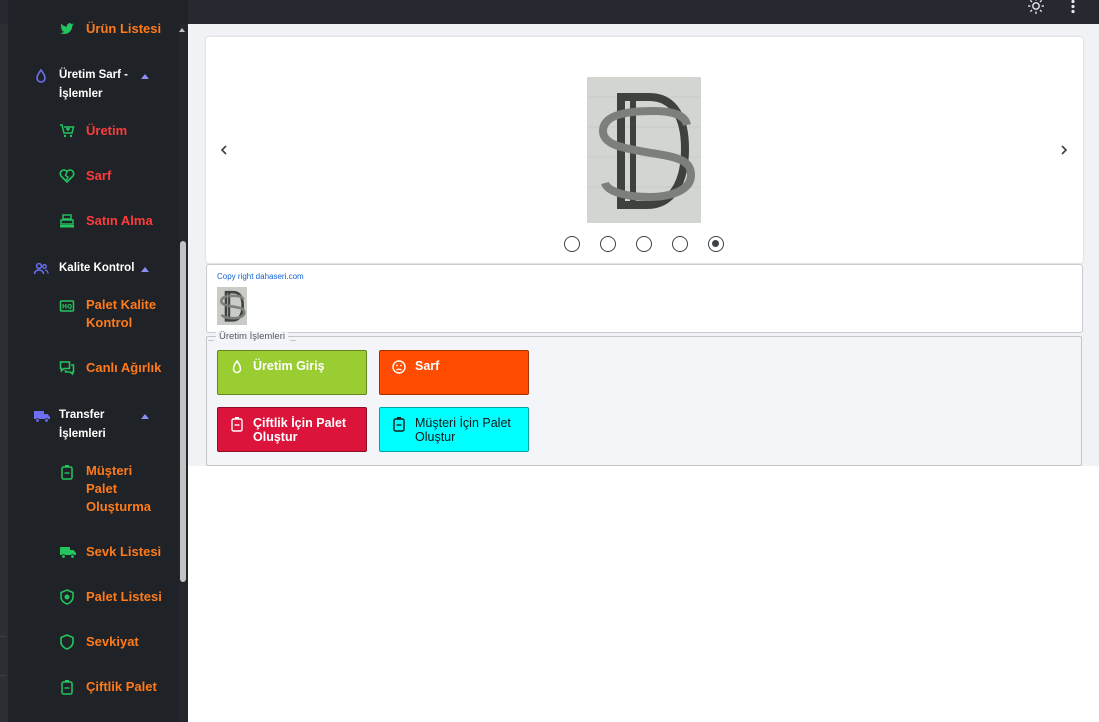 This screenshot has width=1099, height=722. I want to click on sidebar-item-sevkiyat: Sevkiyat, so click(94, 643).